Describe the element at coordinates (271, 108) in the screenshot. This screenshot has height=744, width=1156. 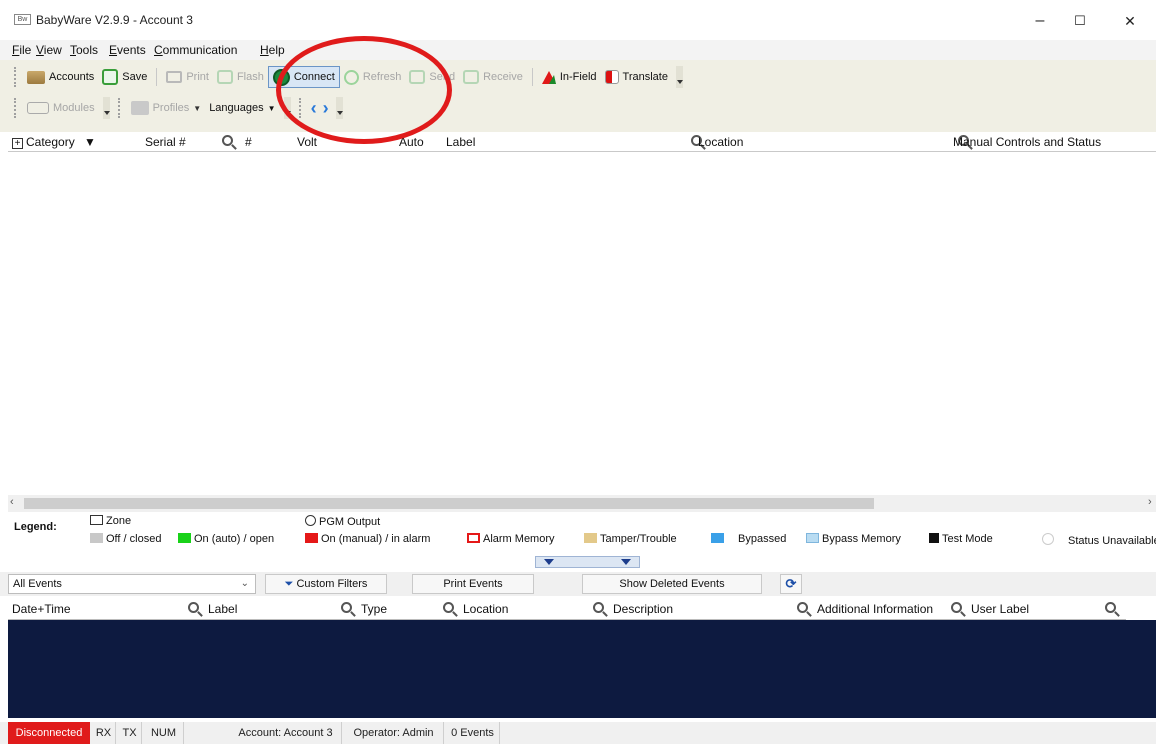
I see `dropdown-arrow-icon: ▼` at that location.